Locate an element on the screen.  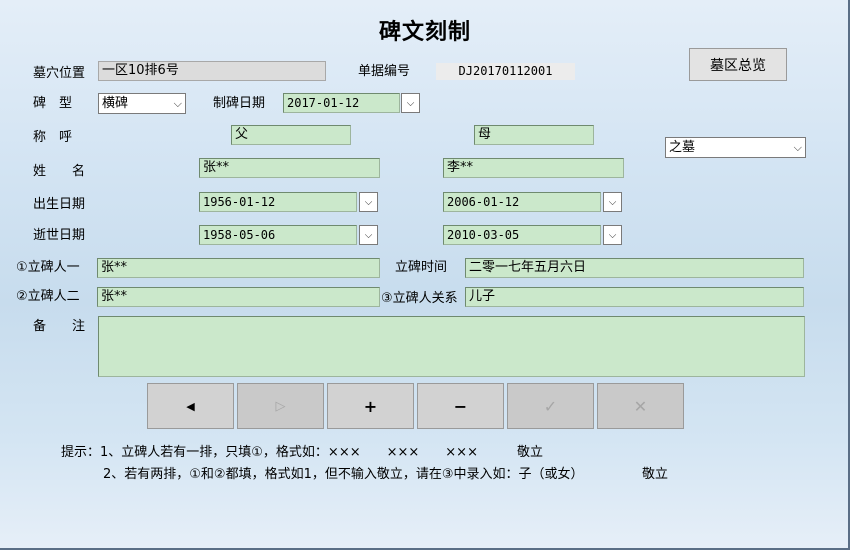
relation-label: ③立碑人关系 is located at coordinates (419, 298).